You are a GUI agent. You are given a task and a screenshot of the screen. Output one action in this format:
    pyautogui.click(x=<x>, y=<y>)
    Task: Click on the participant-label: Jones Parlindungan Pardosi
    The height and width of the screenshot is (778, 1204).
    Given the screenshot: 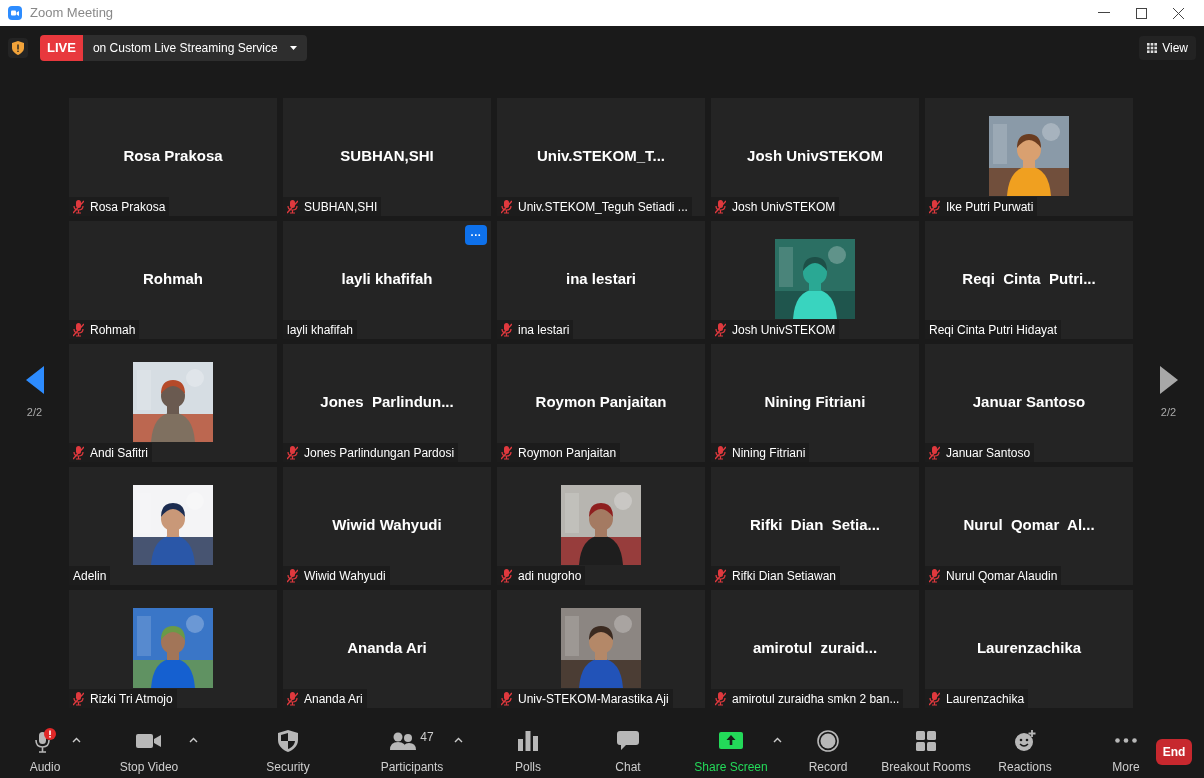 What is the action you would take?
    pyautogui.click(x=379, y=453)
    